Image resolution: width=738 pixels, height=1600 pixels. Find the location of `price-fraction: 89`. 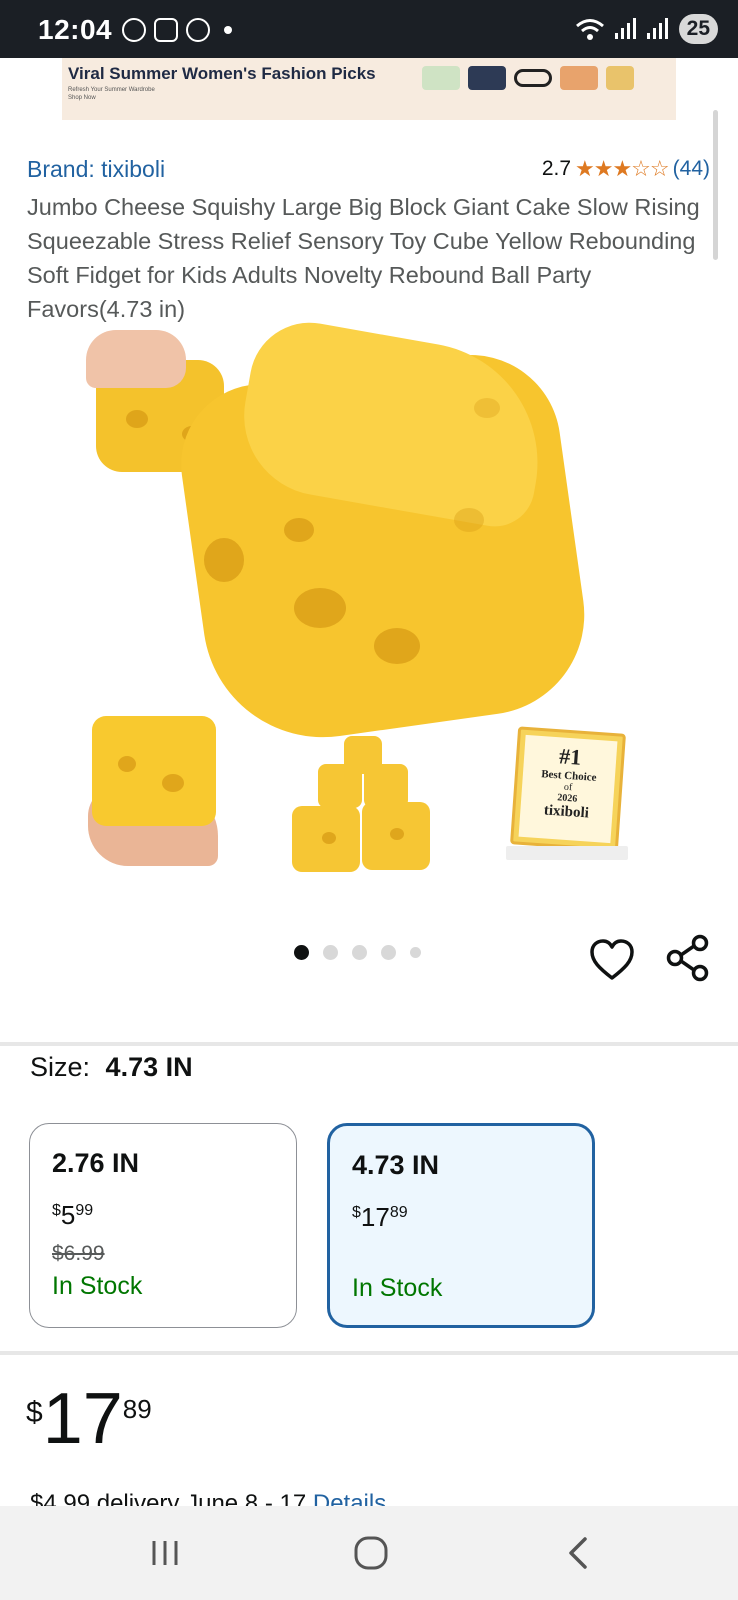

price-fraction: 89 is located at coordinates (137, 1409).